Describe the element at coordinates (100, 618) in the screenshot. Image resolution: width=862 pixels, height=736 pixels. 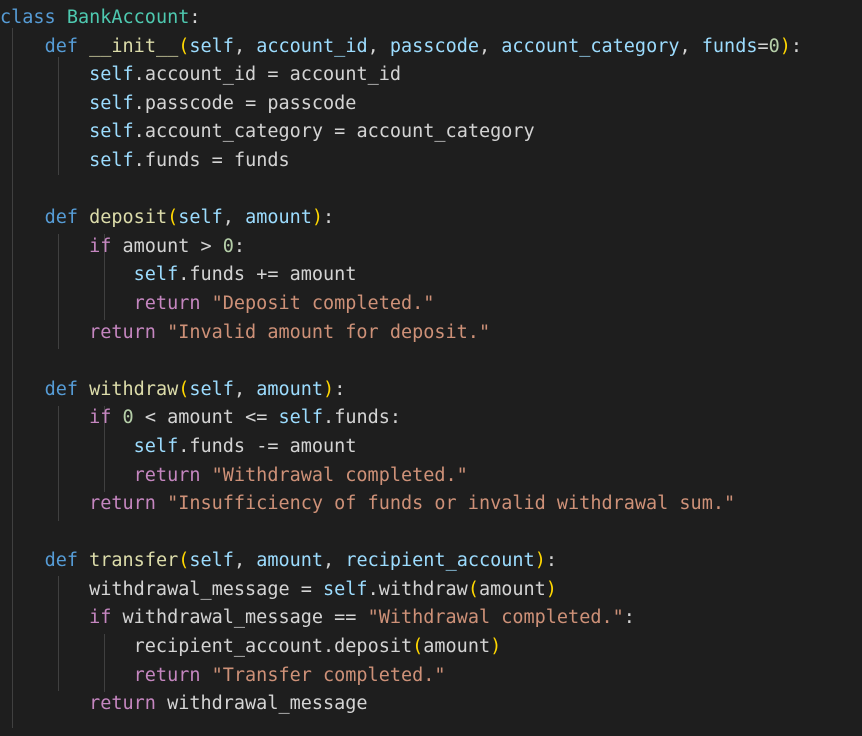
I see `code-token: if` at that location.